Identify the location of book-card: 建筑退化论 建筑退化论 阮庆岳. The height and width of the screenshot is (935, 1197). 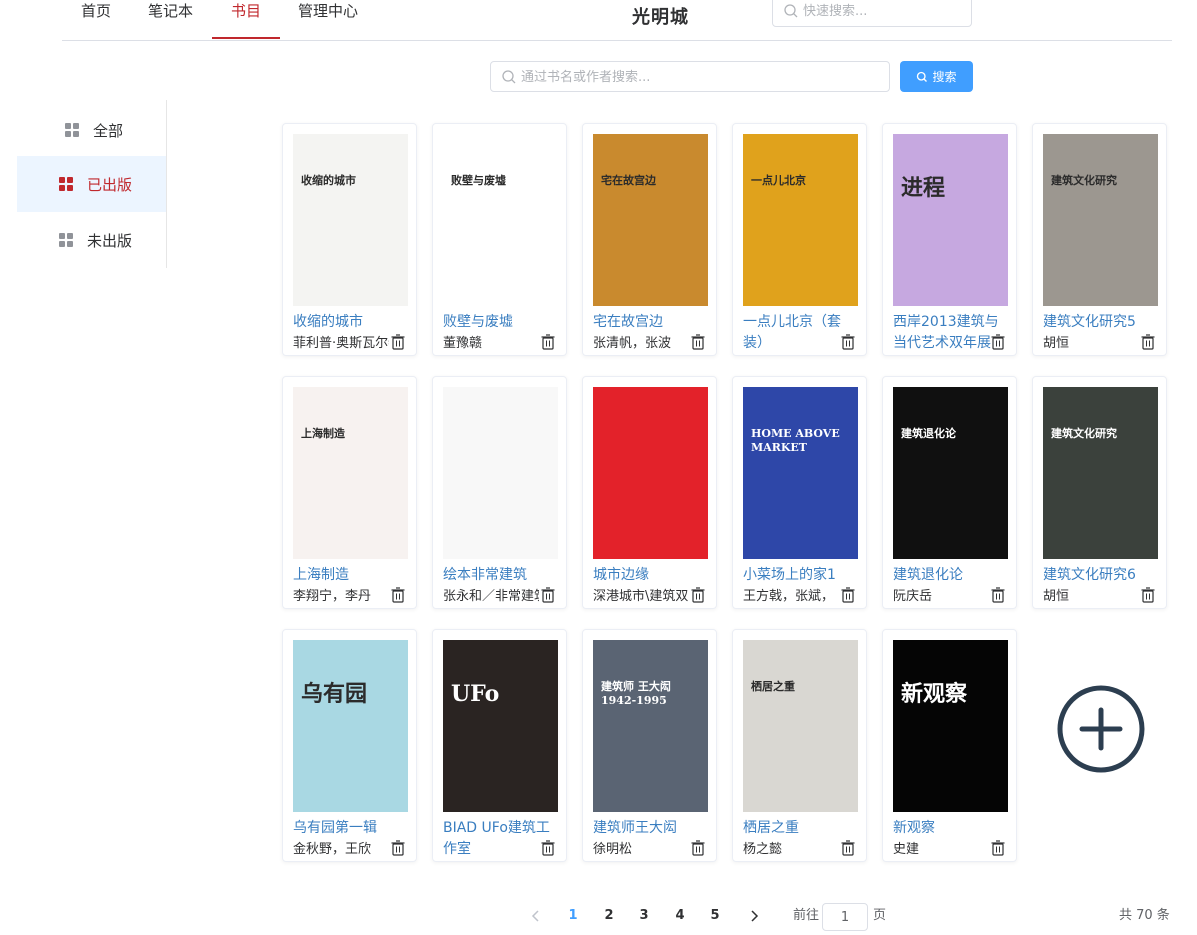
(949, 492).